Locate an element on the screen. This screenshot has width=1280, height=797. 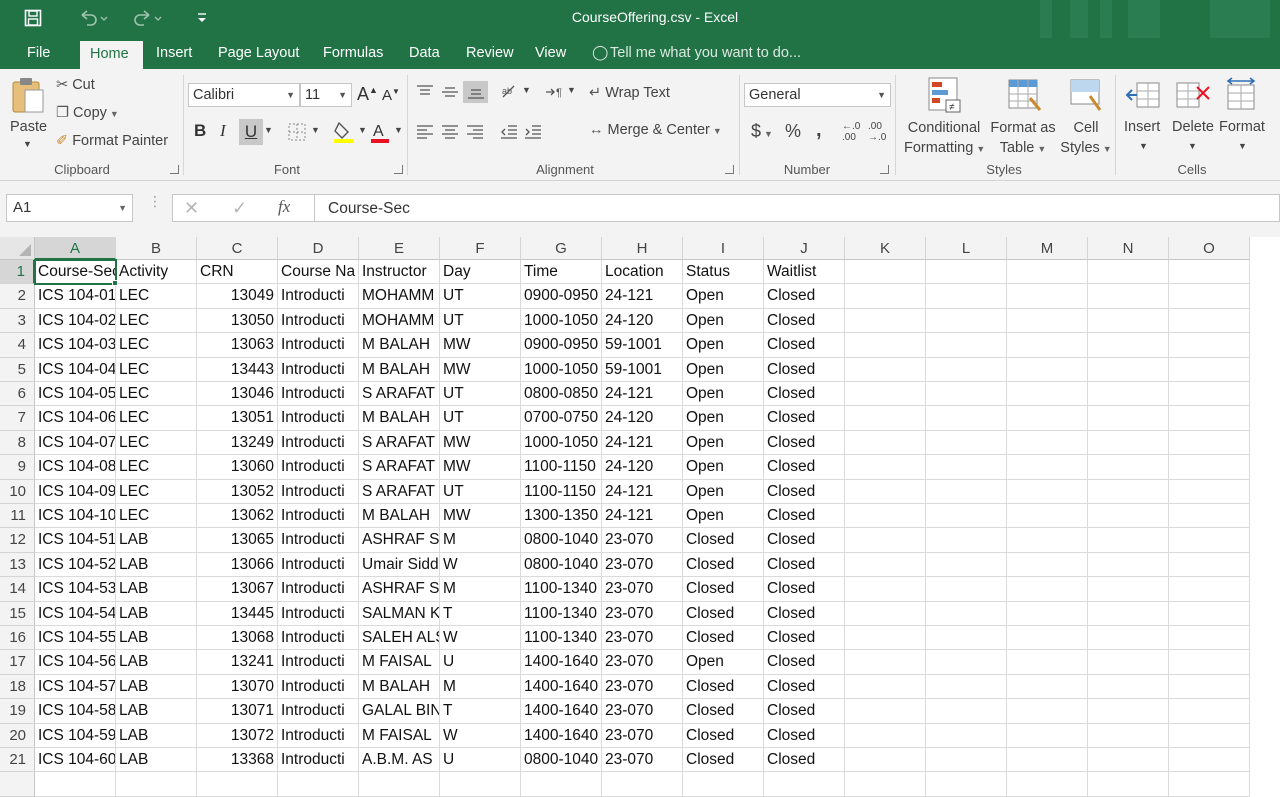
save-icon is located at coordinates (33, 18).